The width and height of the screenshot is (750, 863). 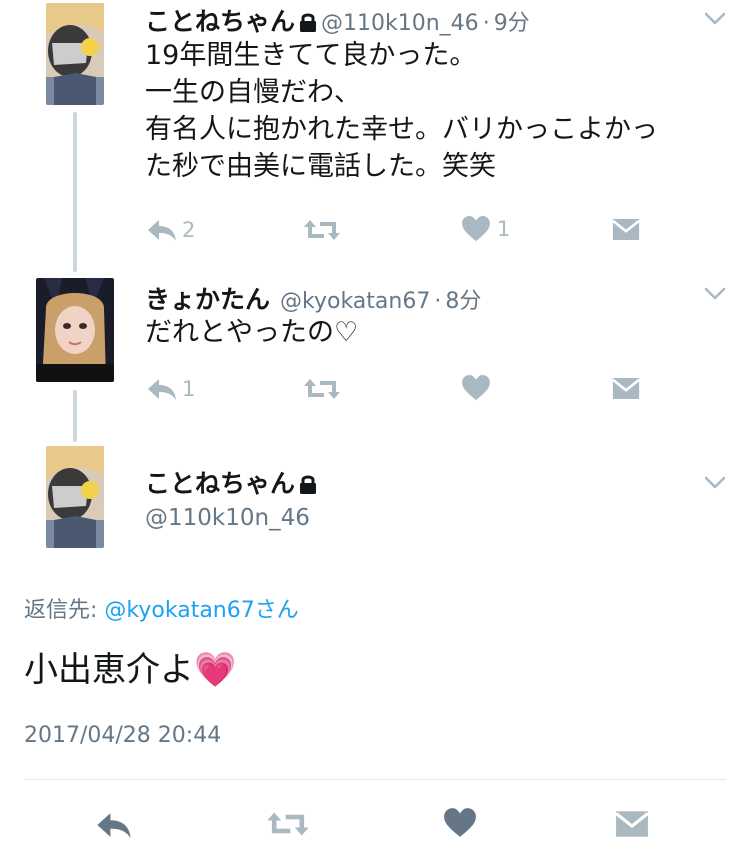 I want to click on reply-button: 1, so click(x=170, y=389).